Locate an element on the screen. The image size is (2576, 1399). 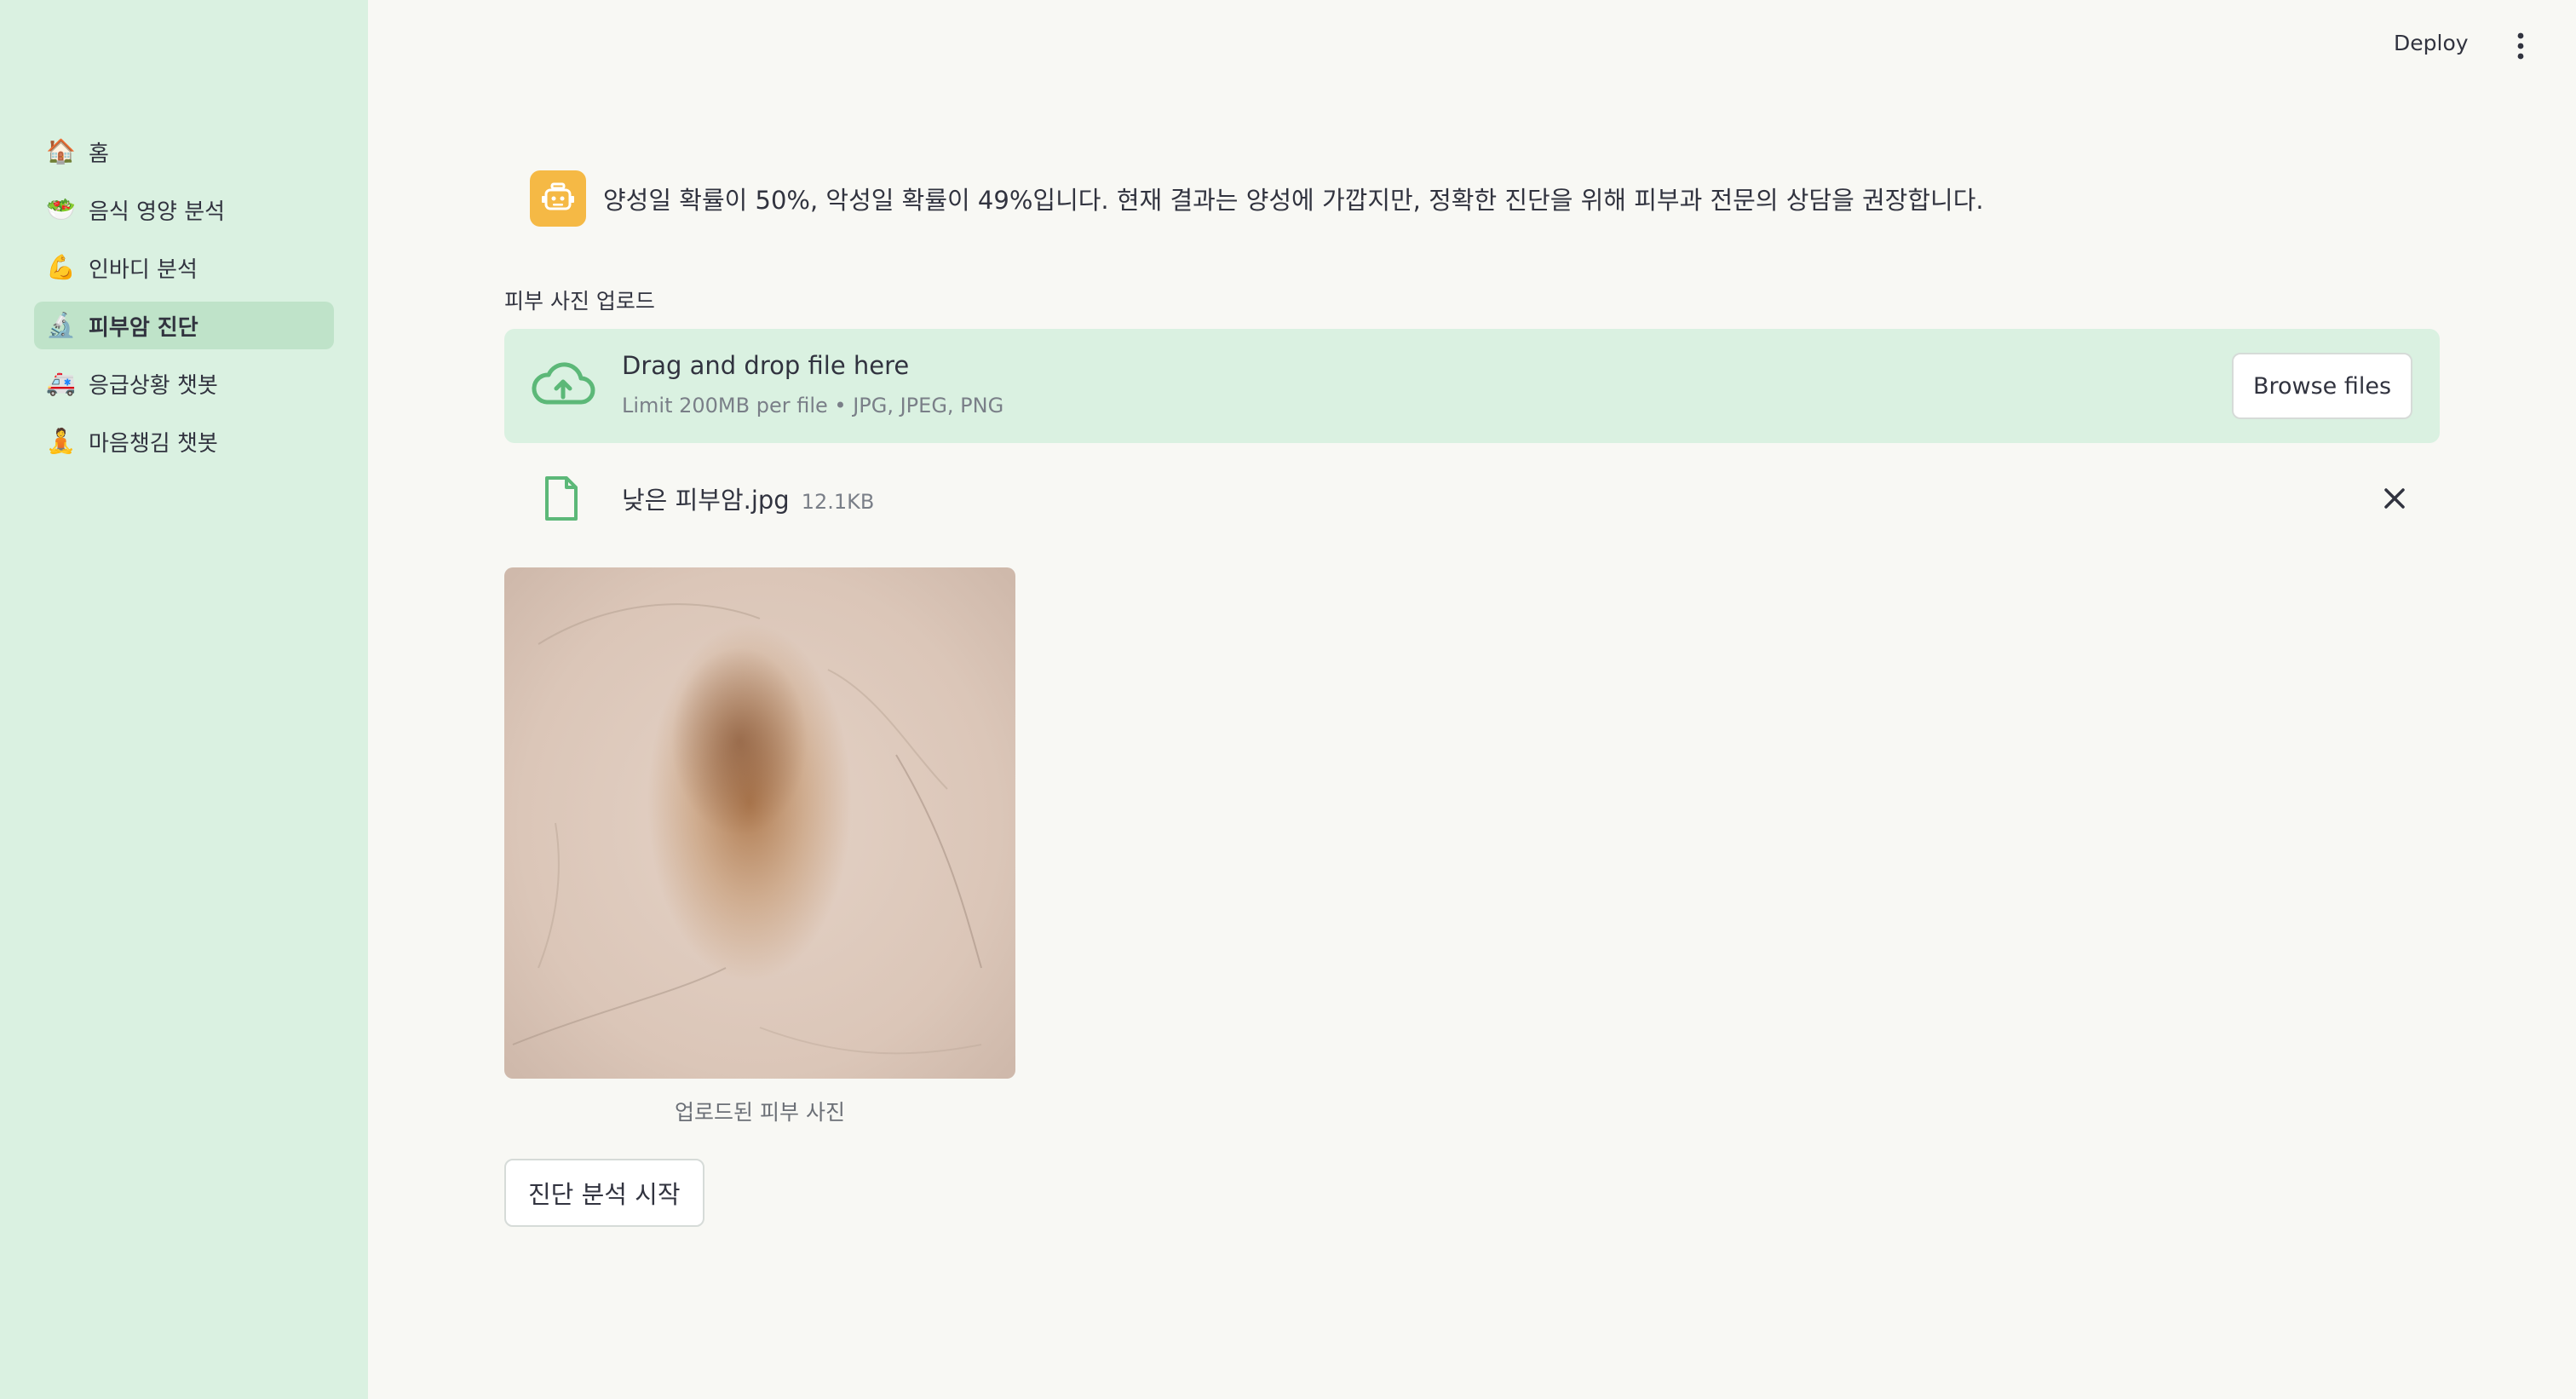
uploaded-file-size: 12.1KB is located at coordinates (838, 502).